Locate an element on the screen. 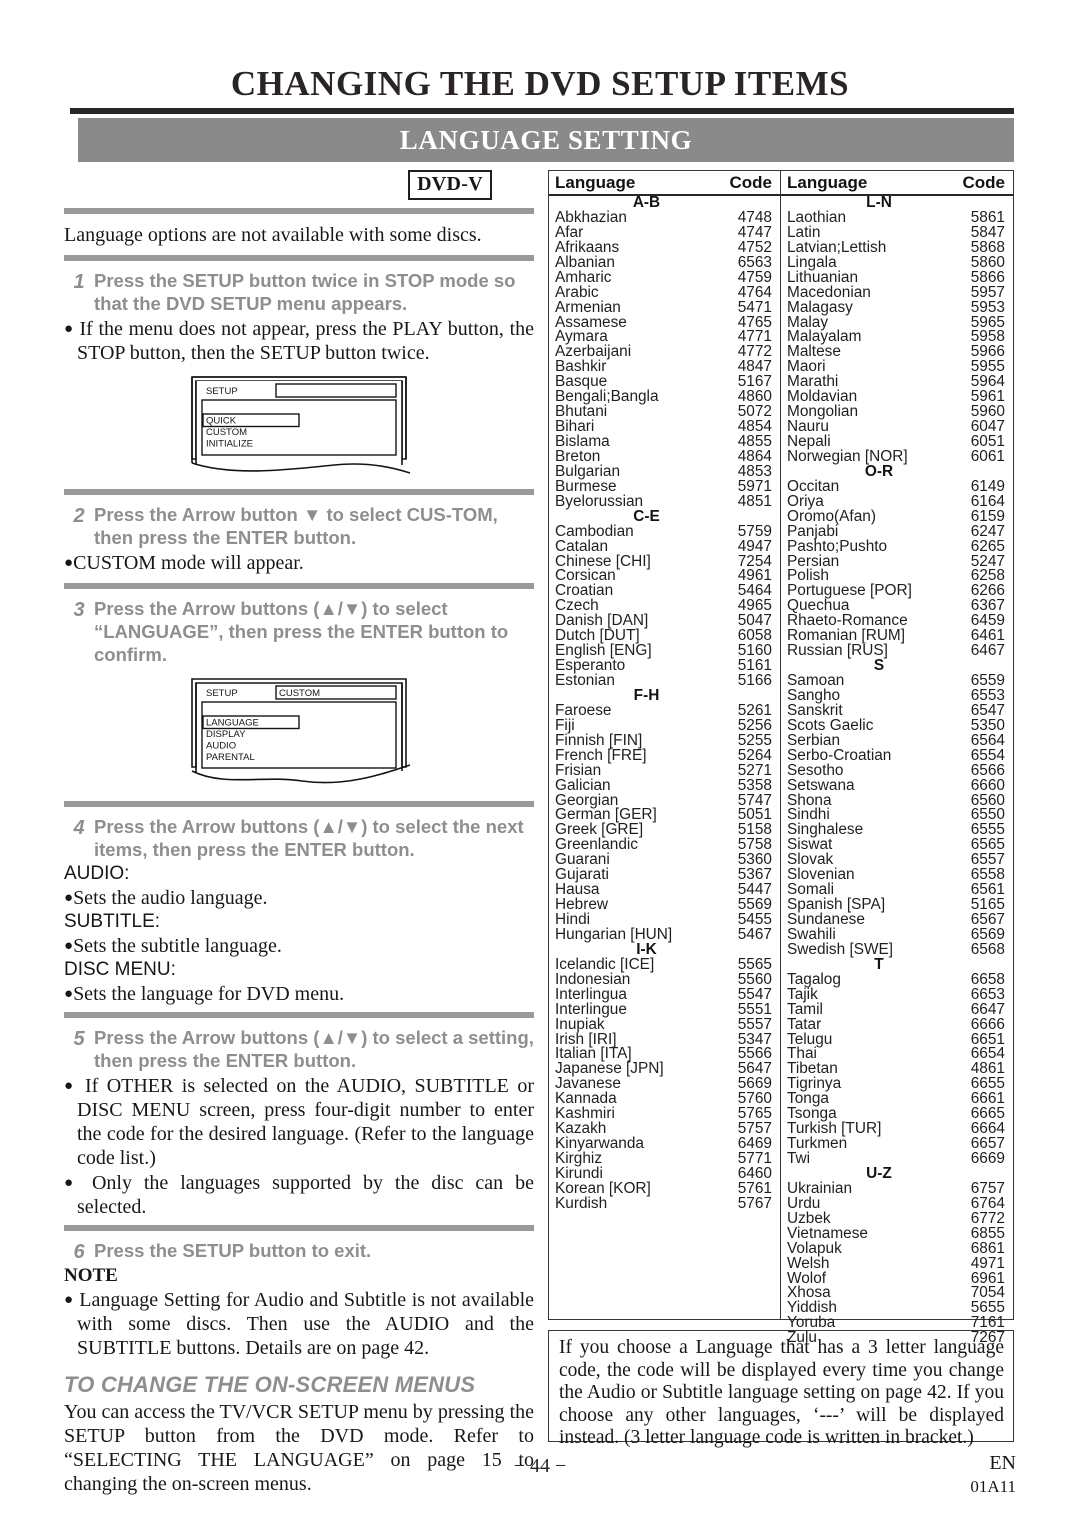  osd1-label: SETUP is located at coordinates (222, 391).